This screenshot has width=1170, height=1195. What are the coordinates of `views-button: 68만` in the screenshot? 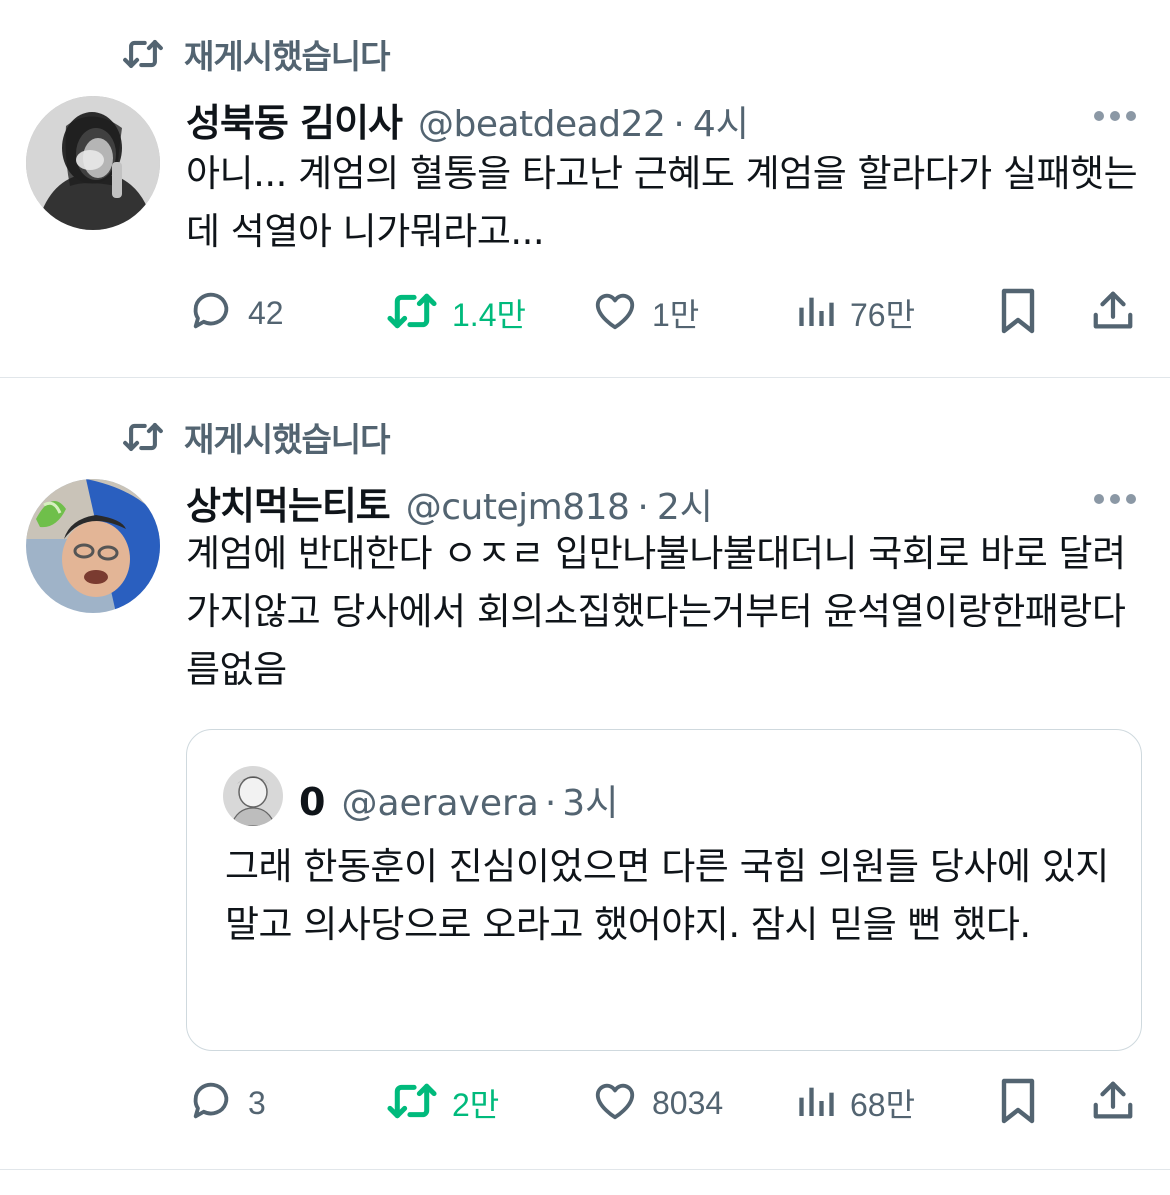 It's located at (855, 1103).